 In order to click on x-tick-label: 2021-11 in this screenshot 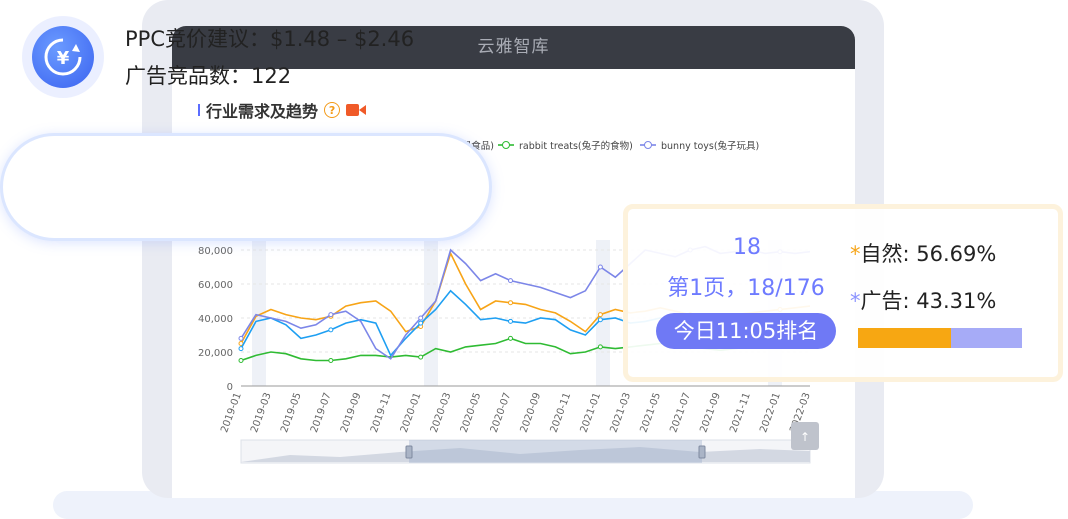, I will do `click(740, 412)`.